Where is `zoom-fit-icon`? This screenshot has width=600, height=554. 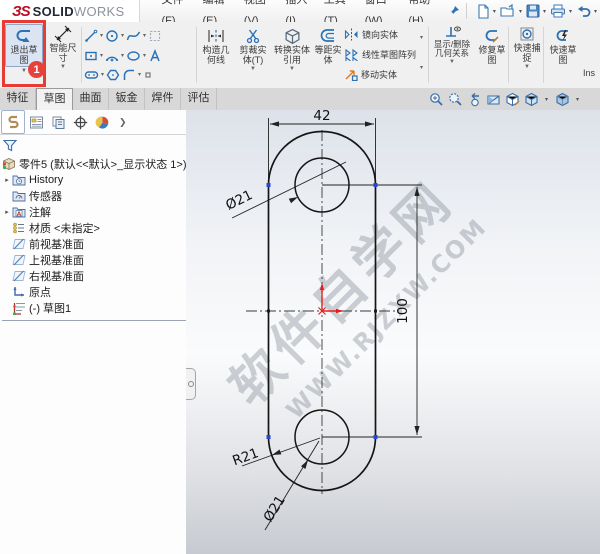 zoom-fit-icon is located at coordinates (436, 99).